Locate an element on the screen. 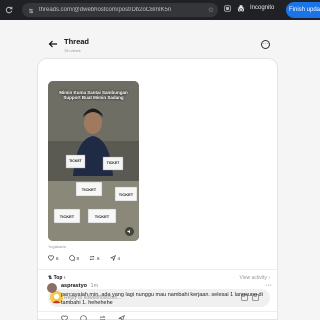 This screenshot has height=320, width=320. comment-meta: asprastyo 1m is located at coordinates (79, 286).